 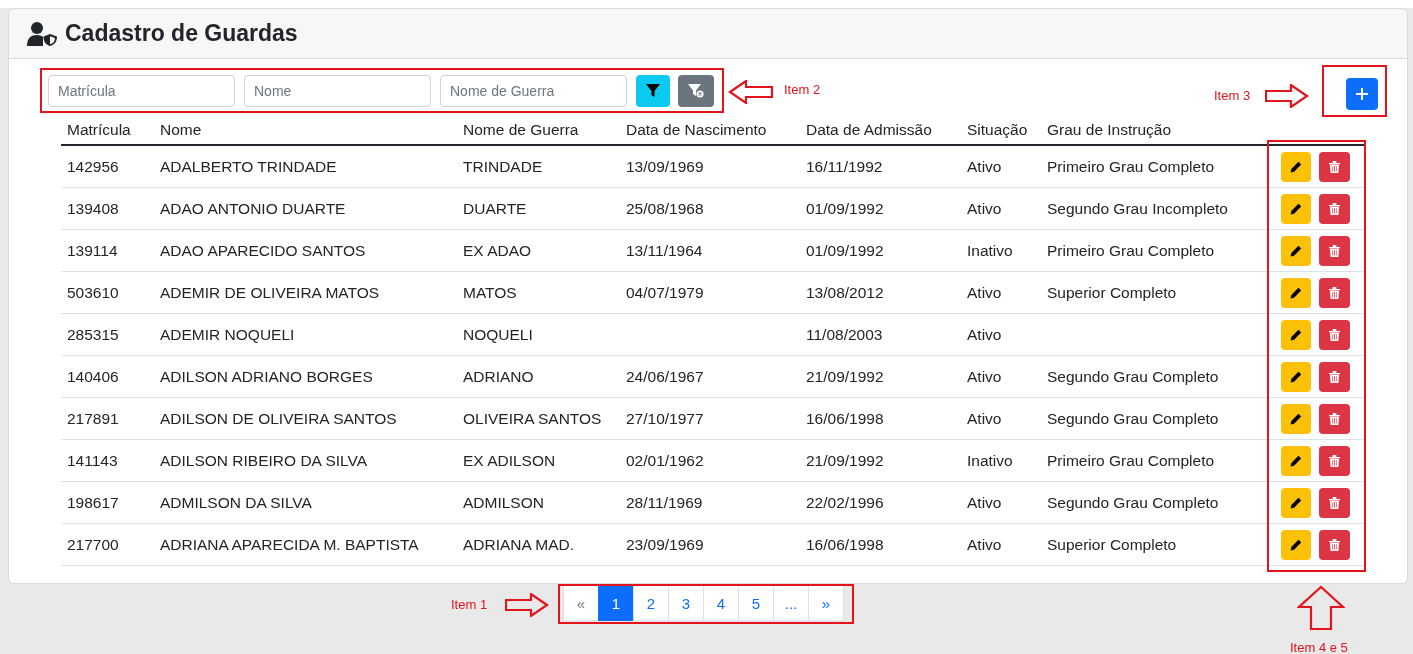 What do you see at coordinates (93, 208) in the screenshot?
I see `table-cell: 139408` at bounding box center [93, 208].